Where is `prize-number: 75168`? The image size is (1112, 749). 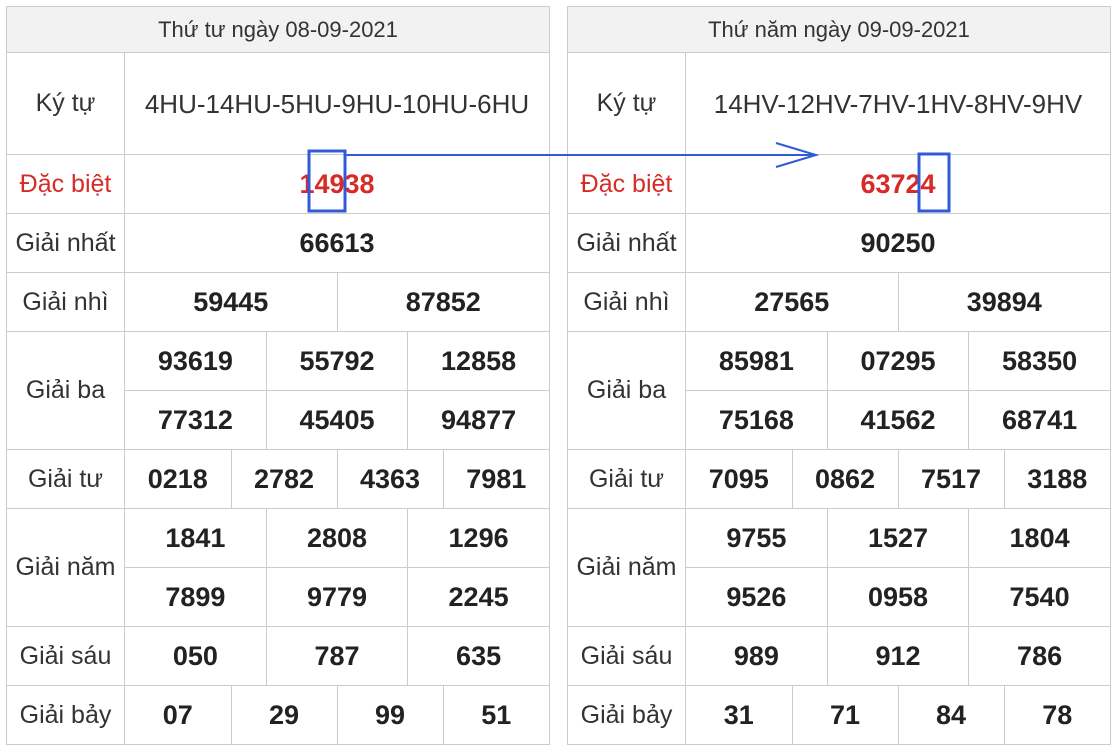 prize-number: 75168 is located at coordinates (757, 419).